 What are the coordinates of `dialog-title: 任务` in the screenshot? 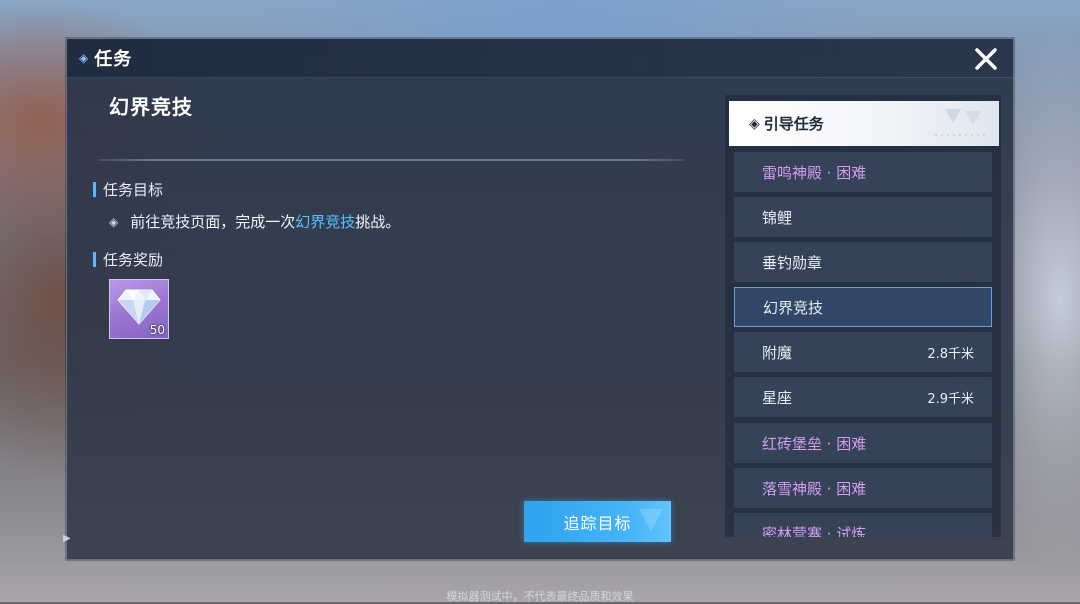 It's located at (113, 59).